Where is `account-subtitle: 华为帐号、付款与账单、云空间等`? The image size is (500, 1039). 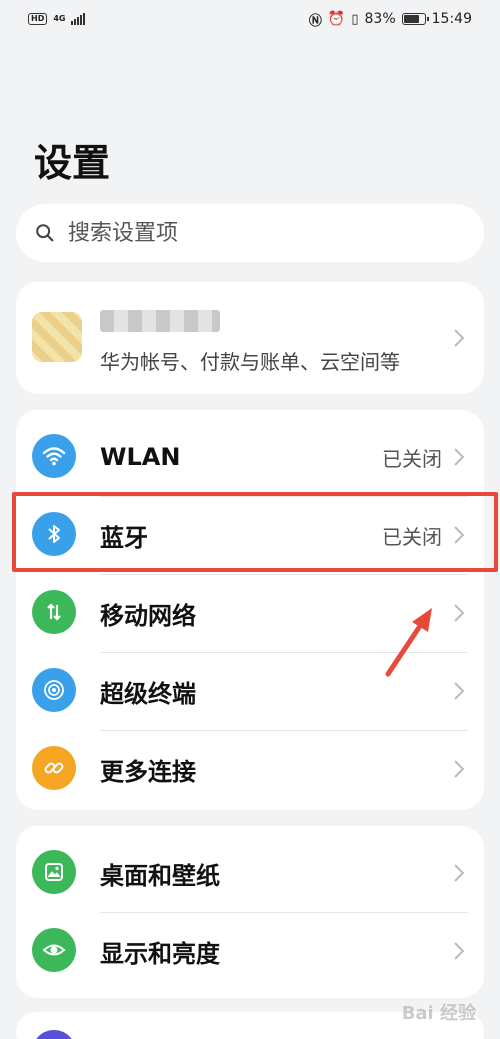
account-subtitle: 华为帐号、付款与账单、云空间等 is located at coordinates (250, 362).